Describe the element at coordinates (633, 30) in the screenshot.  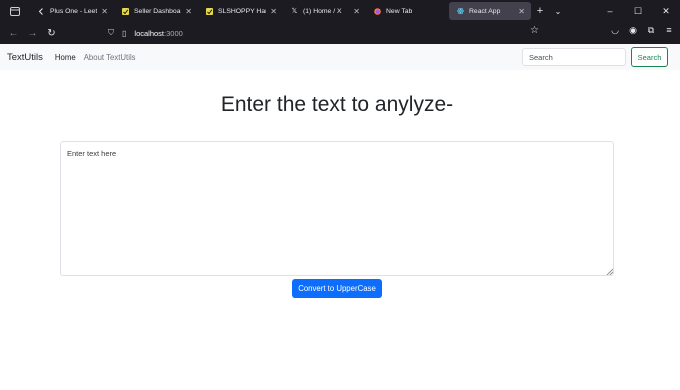
I see `account-icon: ◉` at that location.